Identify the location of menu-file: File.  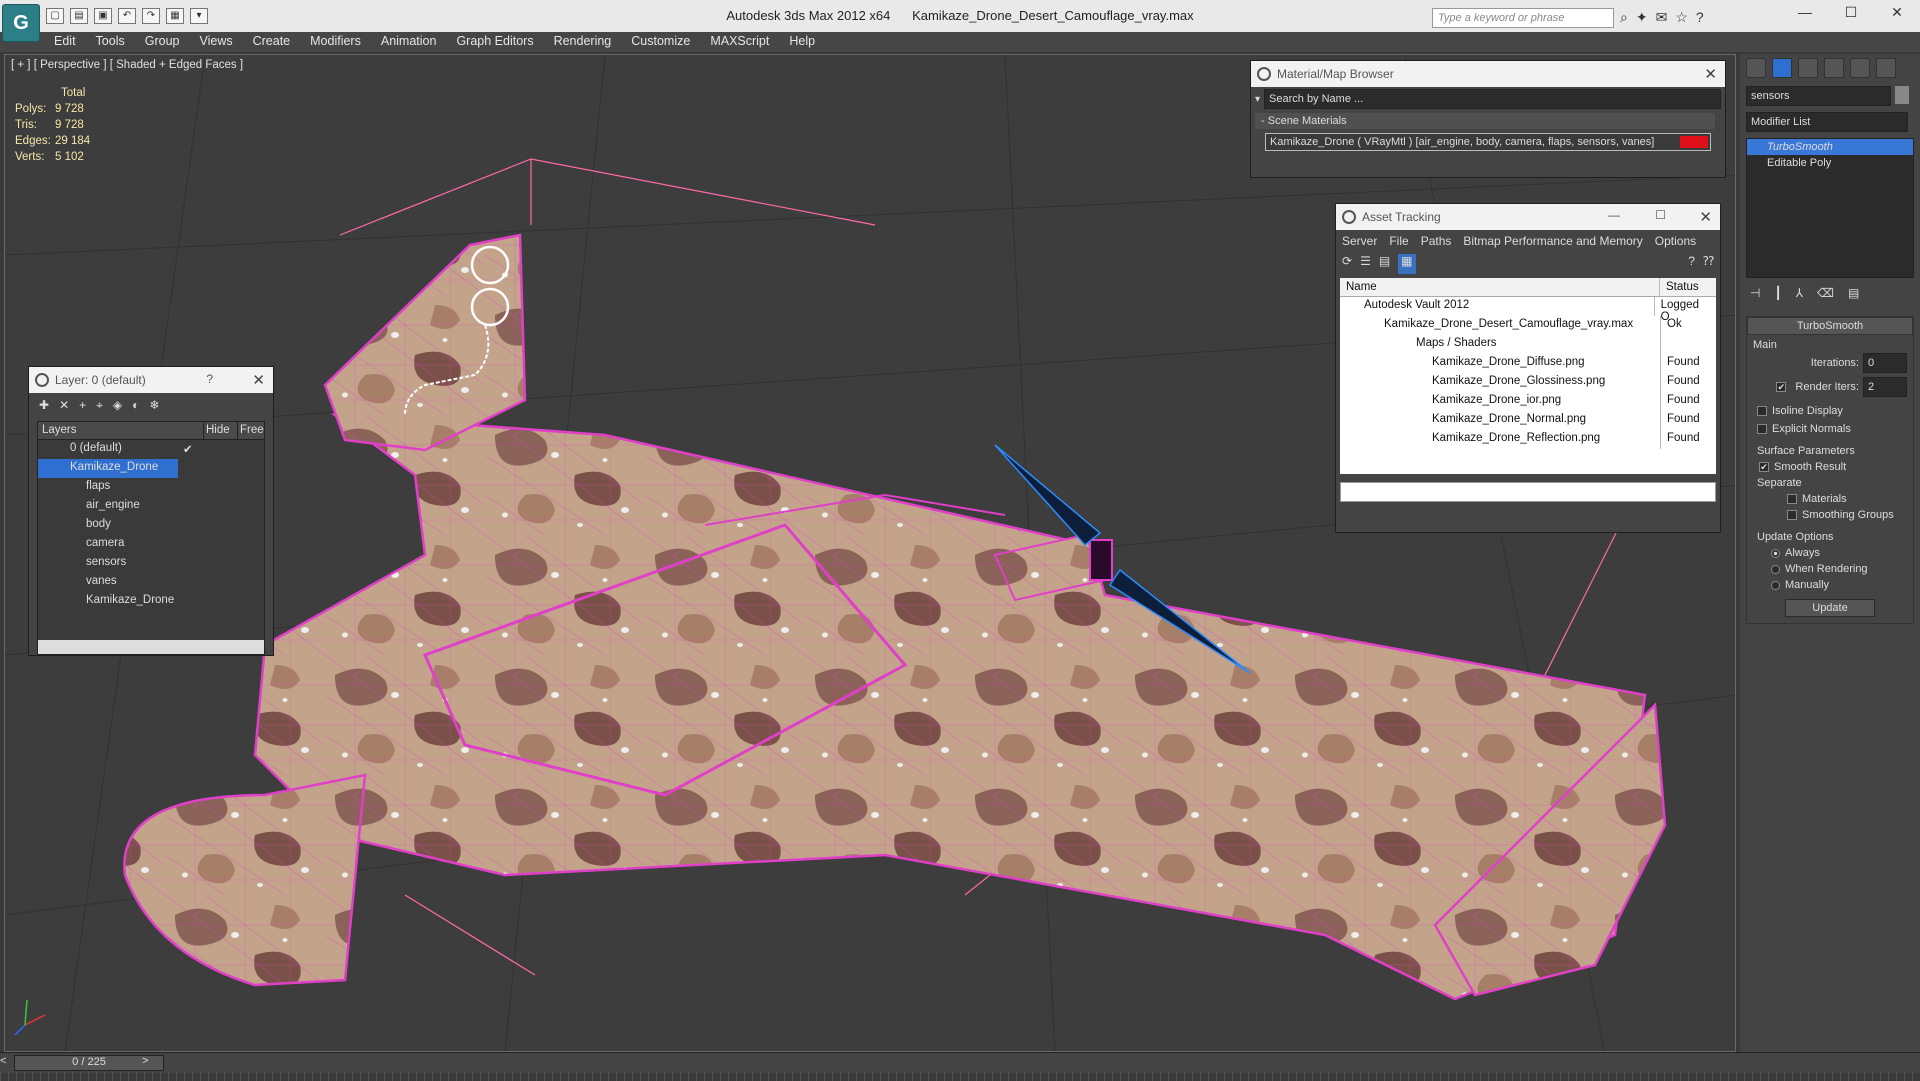
(1398, 241).